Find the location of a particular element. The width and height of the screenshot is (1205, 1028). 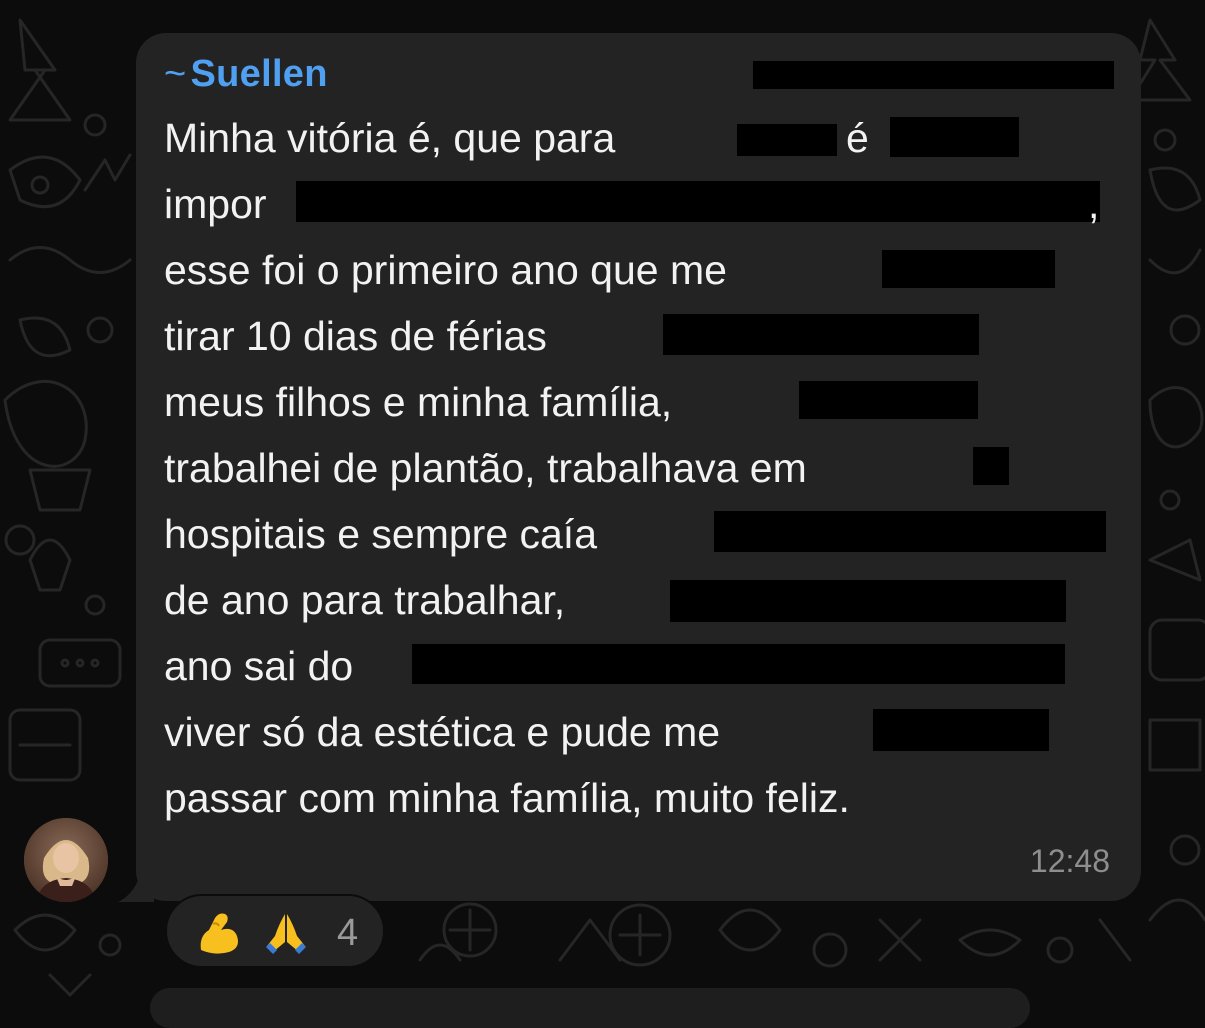

avatar is located at coordinates (66, 860).